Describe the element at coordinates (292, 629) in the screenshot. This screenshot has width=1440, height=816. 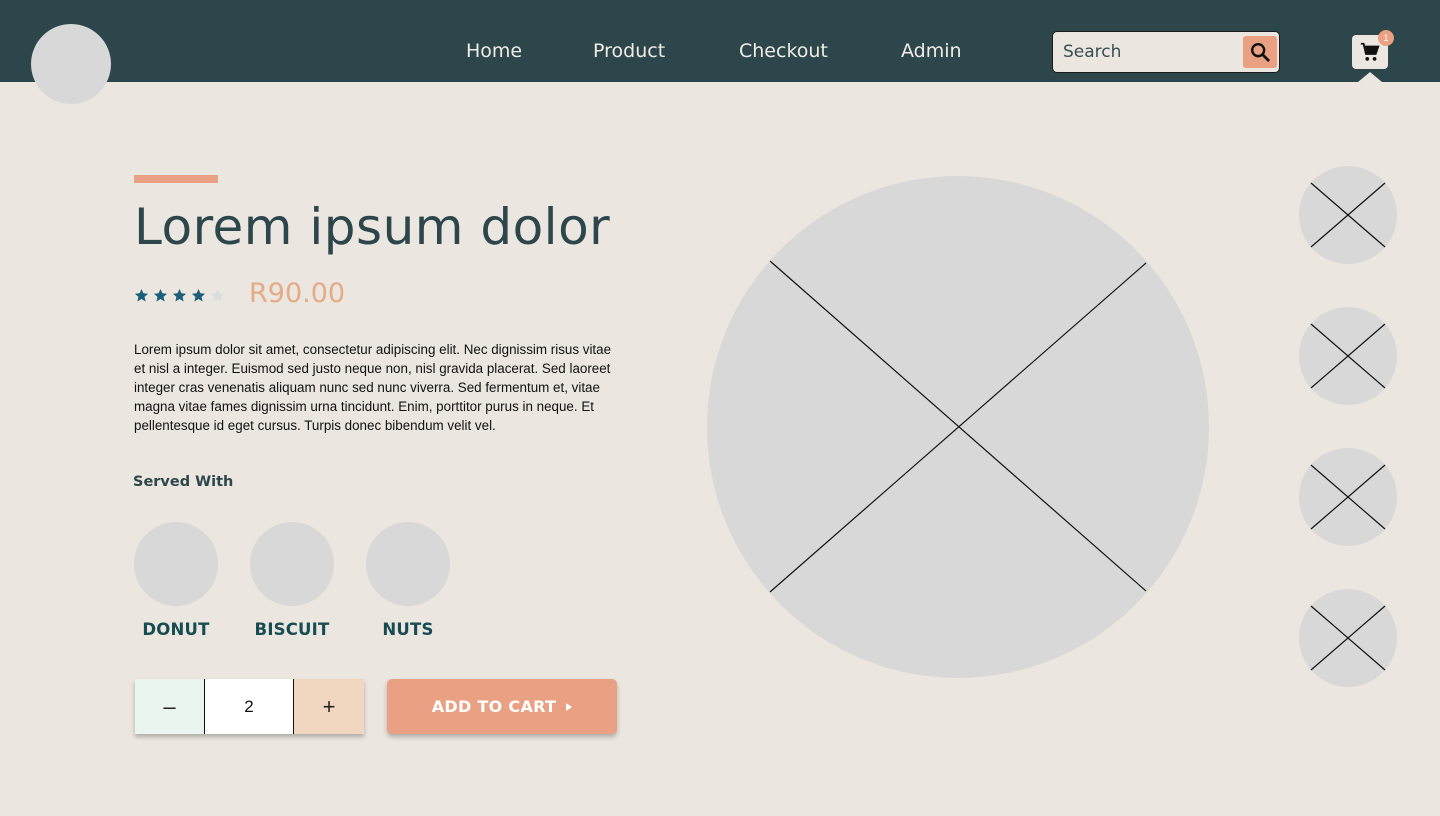
I see `side-item-label: BISCUIT` at that location.